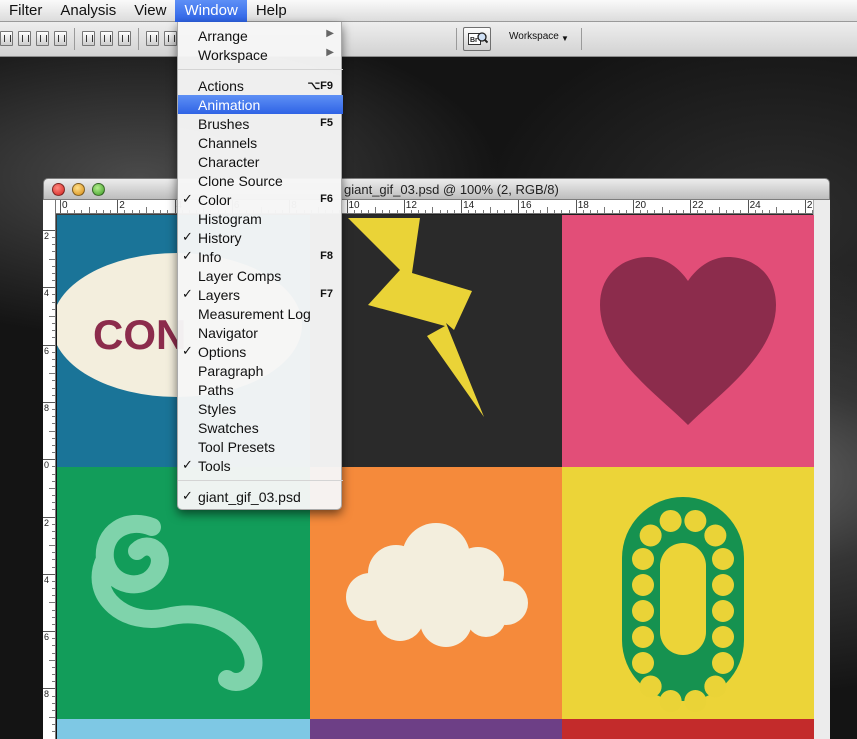 The height and width of the screenshot is (739, 857). What do you see at coordinates (260, 54) in the screenshot?
I see `menu-item-workspace: Workspace ▶` at bounding box center [260, 54].